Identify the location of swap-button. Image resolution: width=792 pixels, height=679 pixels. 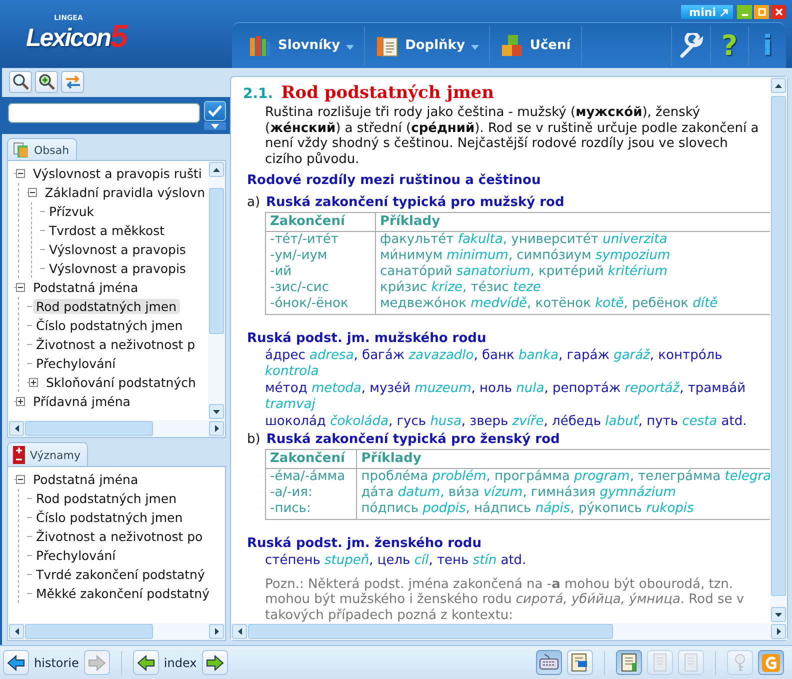
(72, 82).